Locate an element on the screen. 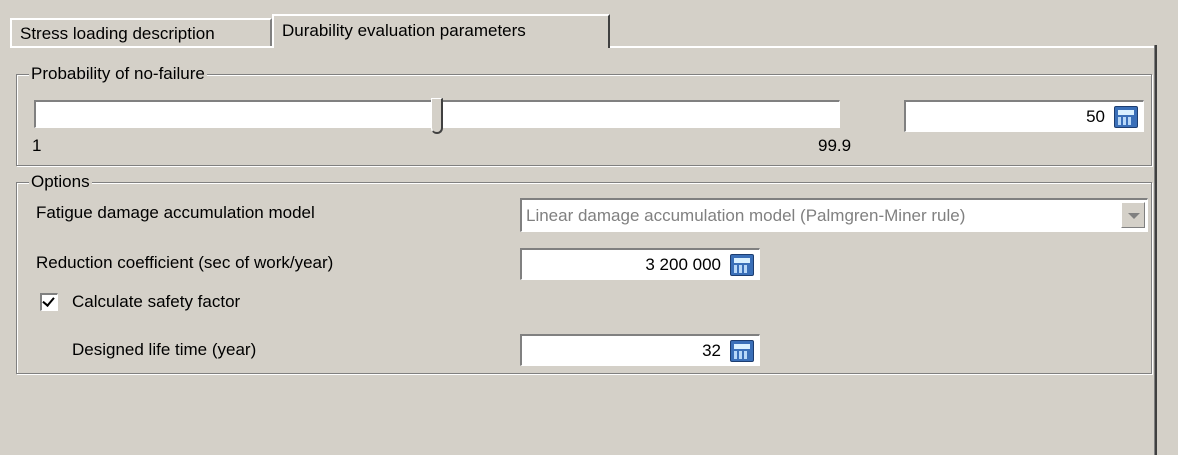 The height and width of the screenshot is (455, 1178). tab-stress-loading-label: Stress loading description is located at coordinates (117, 33).